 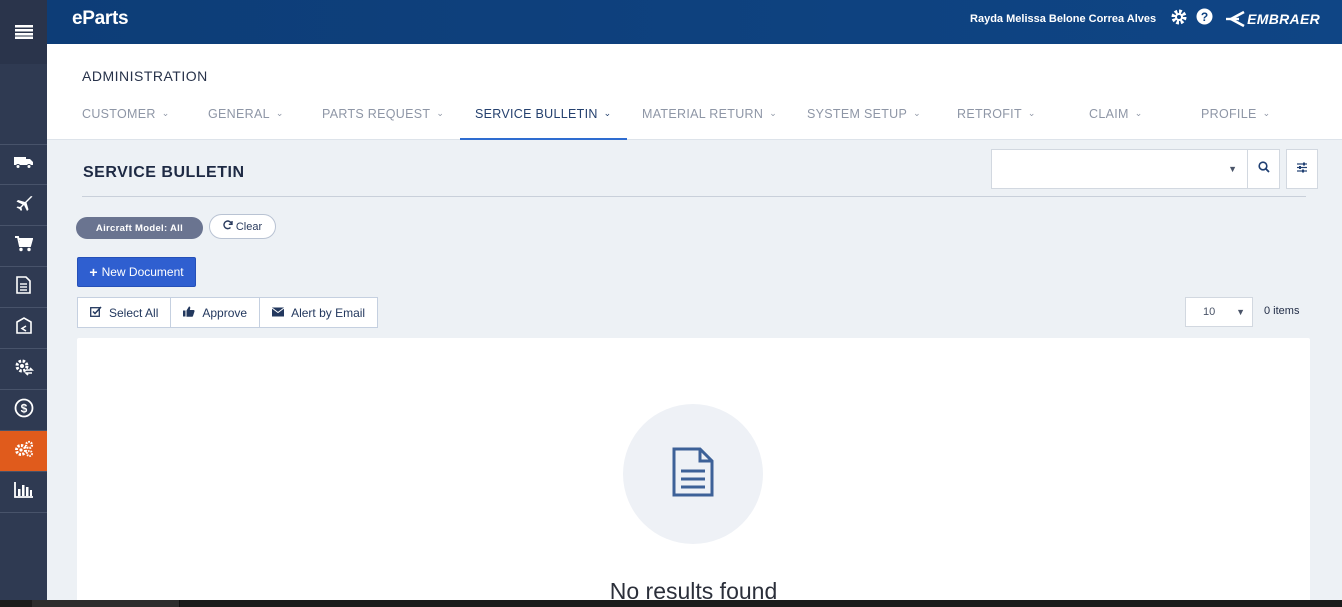 I want to click on tab-label: PARTS REQUEST, so click(x=376, y=114).